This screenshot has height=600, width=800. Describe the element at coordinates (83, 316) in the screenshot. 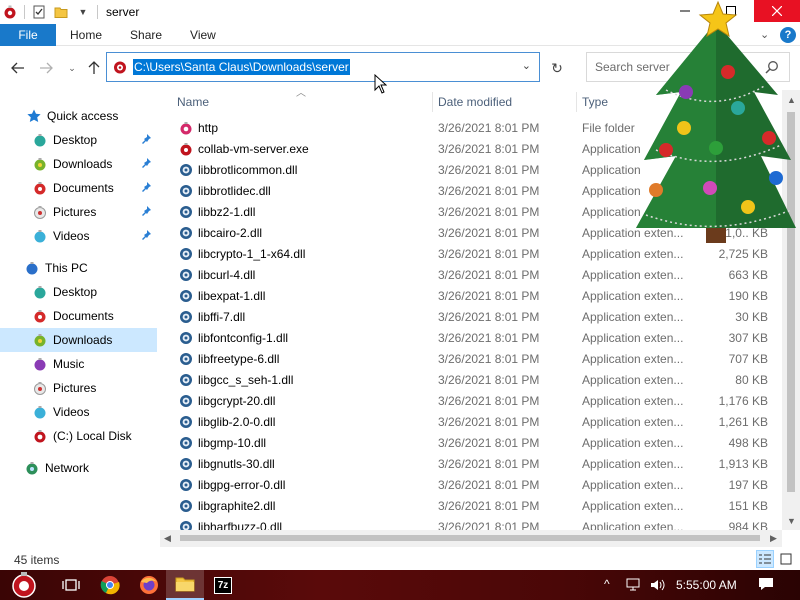

I see `nav-label: Documents` at that location.